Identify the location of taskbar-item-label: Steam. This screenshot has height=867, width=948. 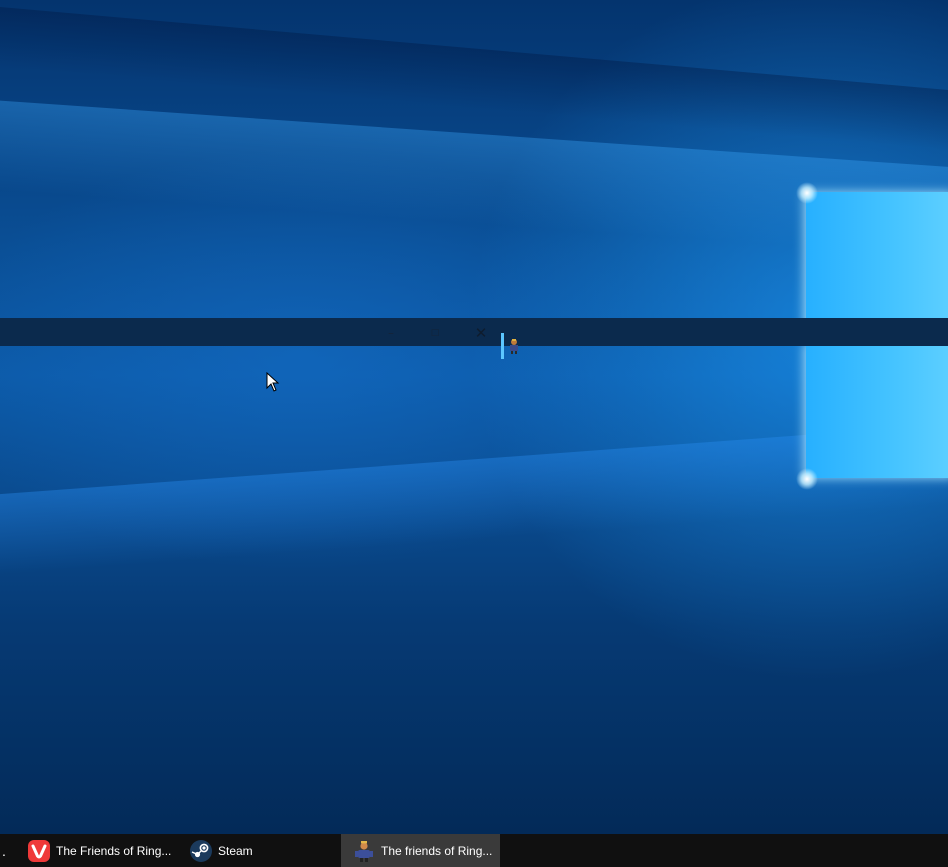
(235, 850).